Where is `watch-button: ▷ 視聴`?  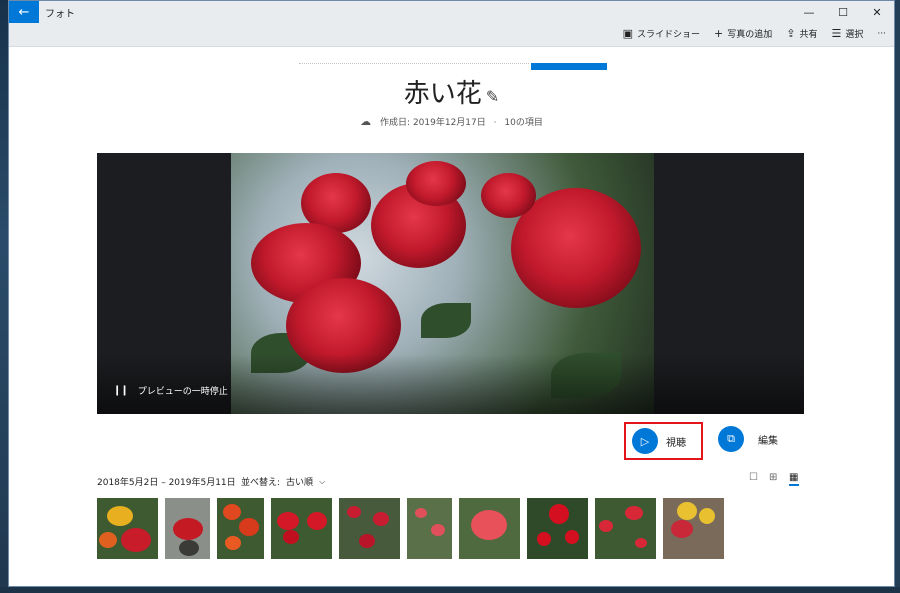
watch-button: ▷ 視聴 is located at coordinates (663, 441).